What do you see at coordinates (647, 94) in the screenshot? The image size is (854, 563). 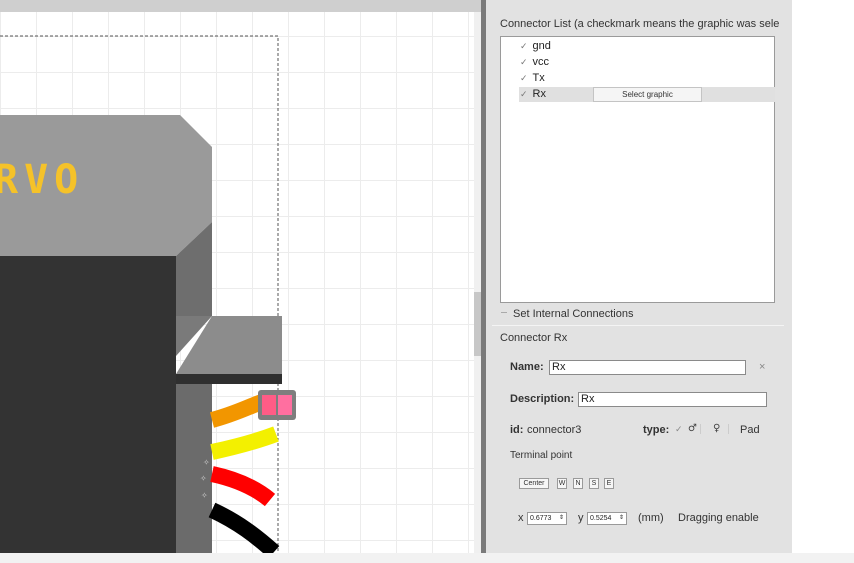 I see `select-graphic-button: Select graphic` at bounding box center [647, 94].